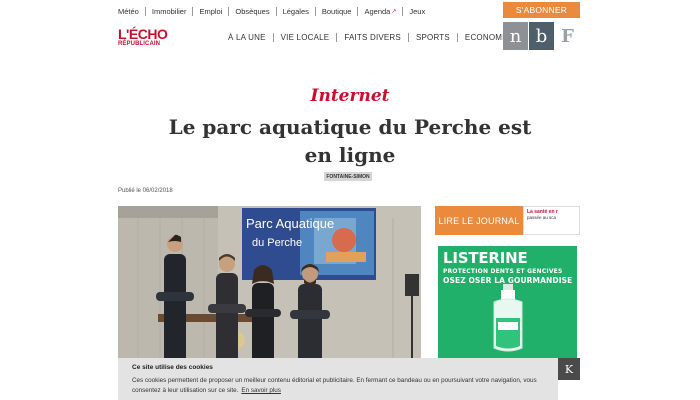 Image resolution: width=700 pixels, height=400 pixels. I want to click on thumbnail-headline-1: La santé en r, so click(542, 212).